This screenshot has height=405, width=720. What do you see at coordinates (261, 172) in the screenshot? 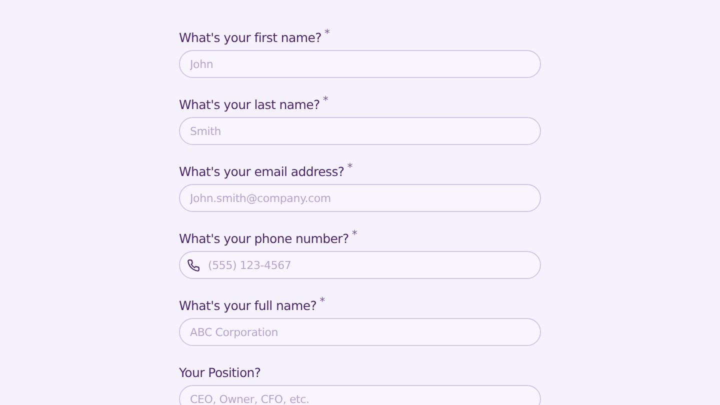
I see `field-label: What's your email address?` at bounding box center [261, 172].